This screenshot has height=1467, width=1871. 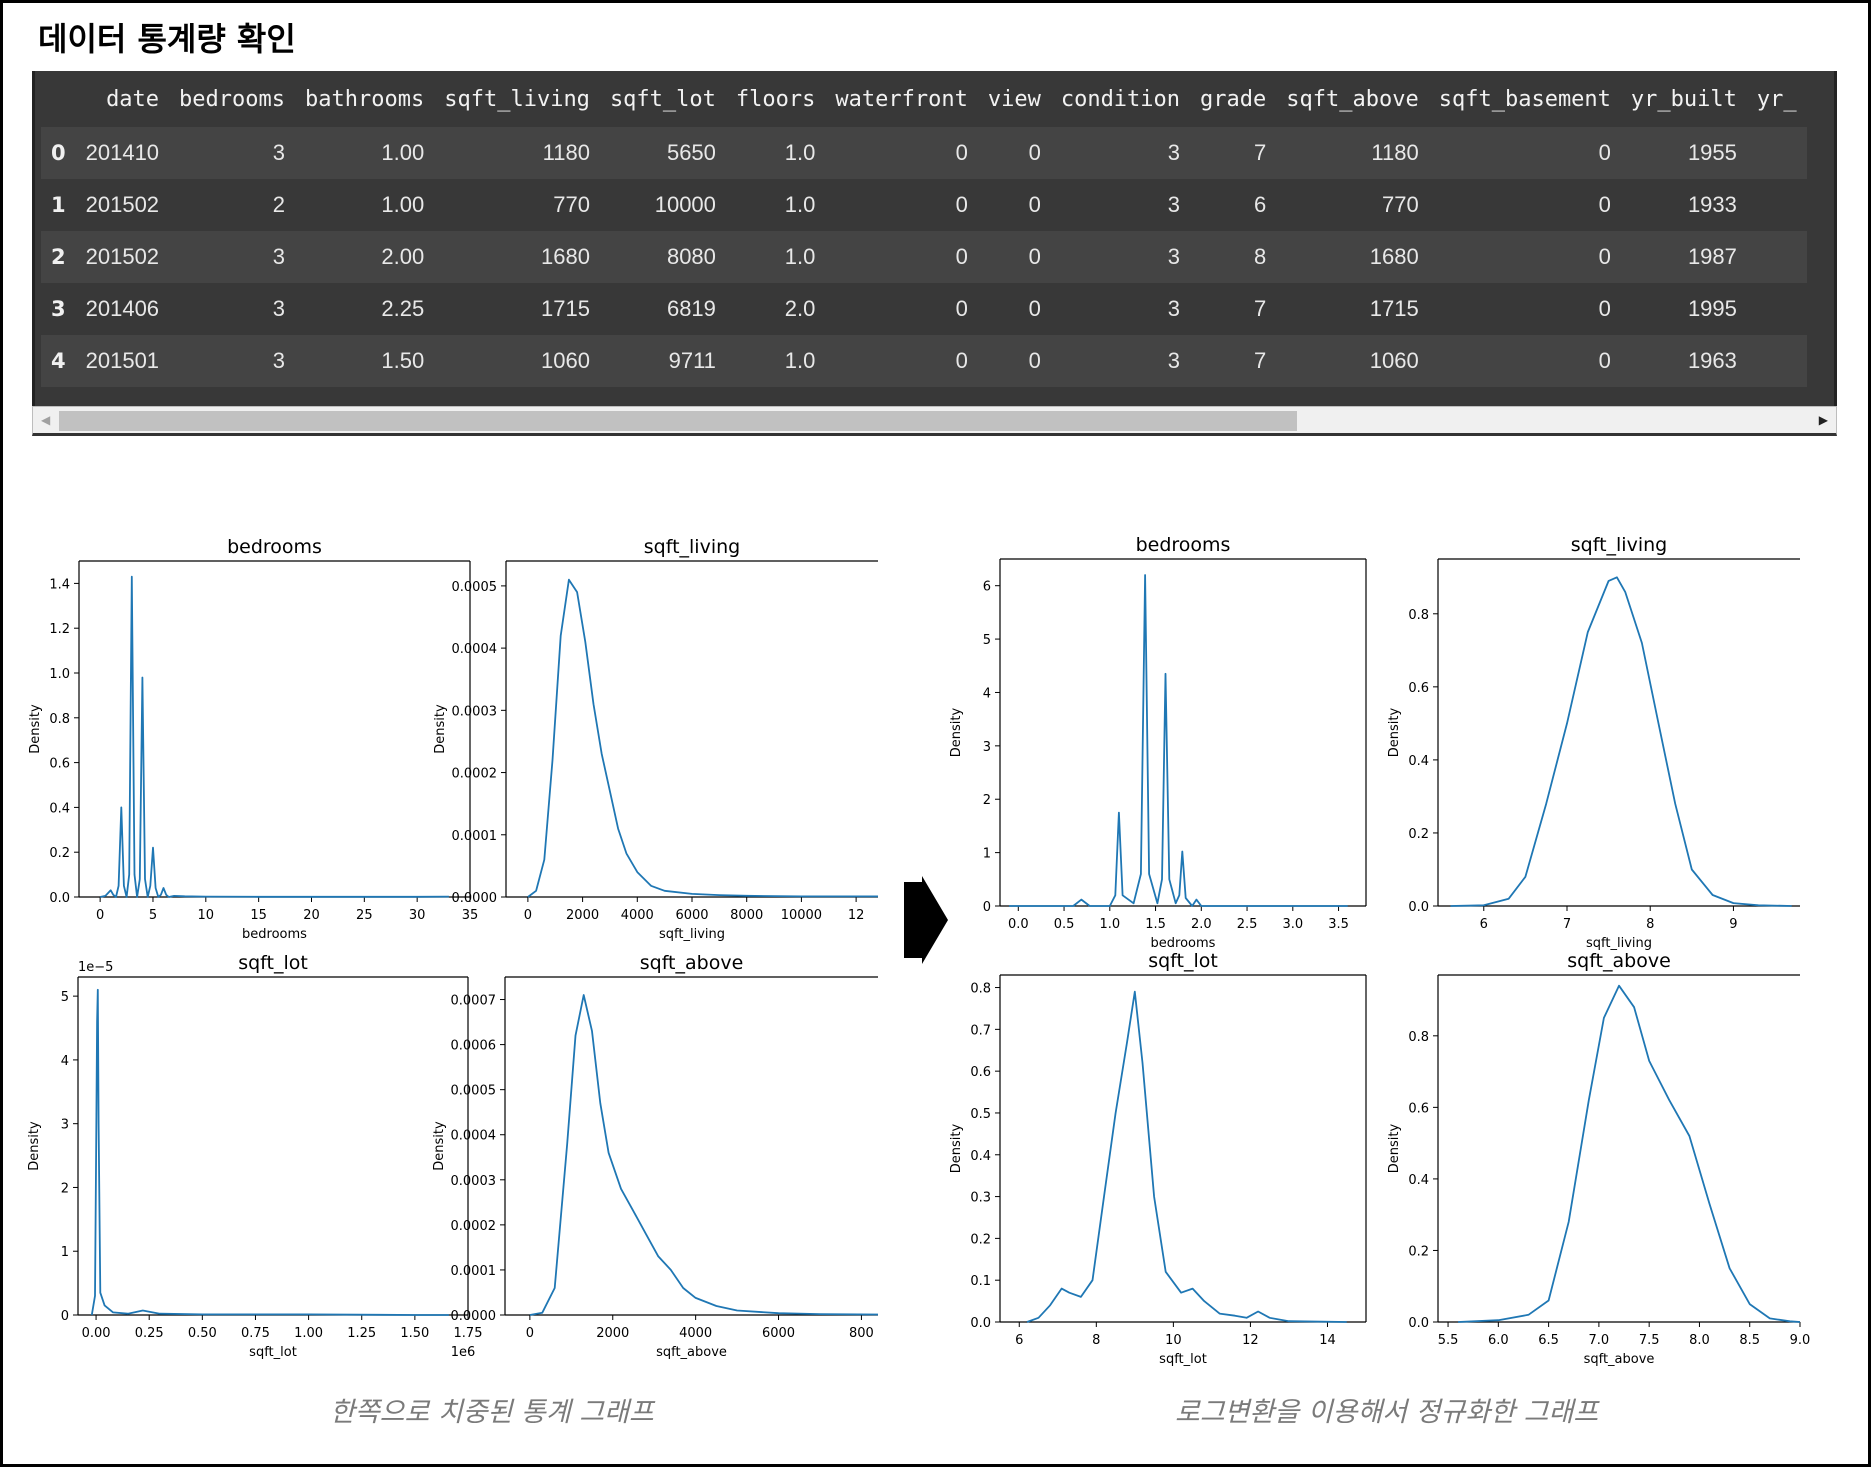 What do you see at coordinates (1247, 924) in the screenshot?
I see `x-tick-label: 2.5` at bounding box center [1247, 924].